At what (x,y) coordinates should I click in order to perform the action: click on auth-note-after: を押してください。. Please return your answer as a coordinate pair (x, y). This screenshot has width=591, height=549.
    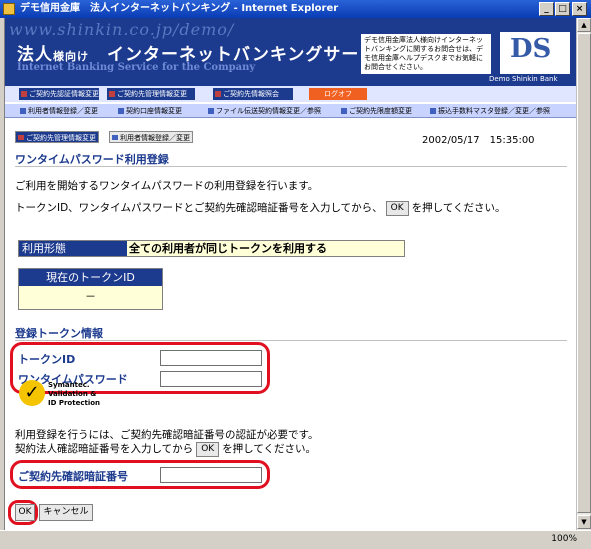
    Looking at the image, I should click on (269, 449).